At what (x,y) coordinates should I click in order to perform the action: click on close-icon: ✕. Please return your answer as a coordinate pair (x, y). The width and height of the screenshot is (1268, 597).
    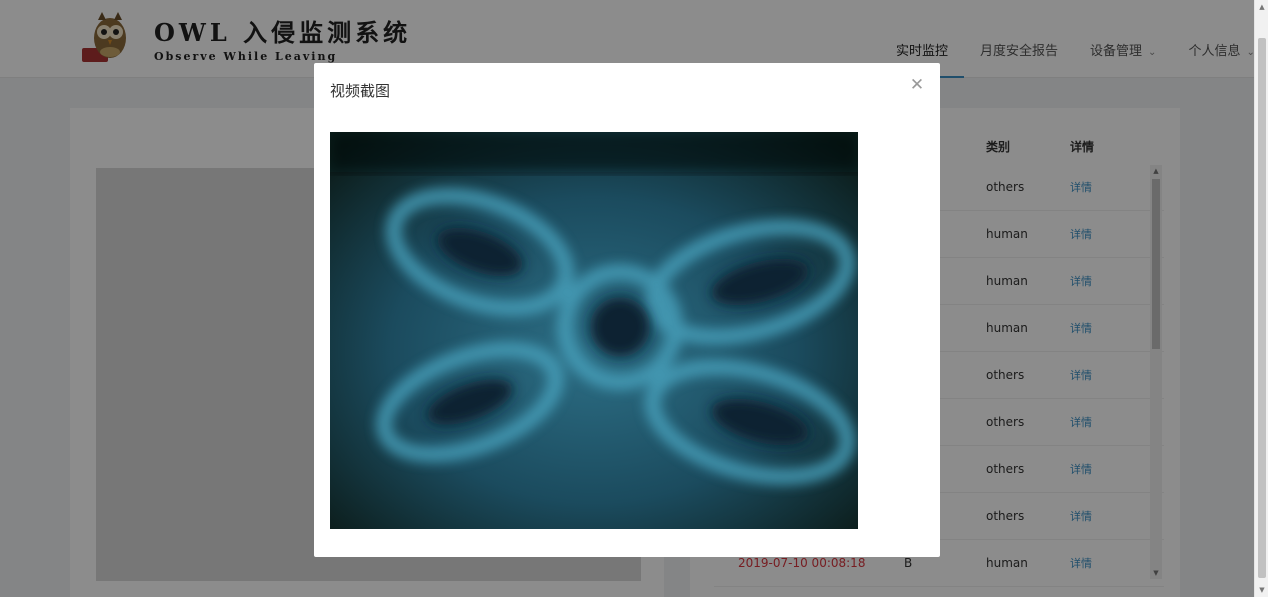
    Looking at the image, I should click on (917, 85).